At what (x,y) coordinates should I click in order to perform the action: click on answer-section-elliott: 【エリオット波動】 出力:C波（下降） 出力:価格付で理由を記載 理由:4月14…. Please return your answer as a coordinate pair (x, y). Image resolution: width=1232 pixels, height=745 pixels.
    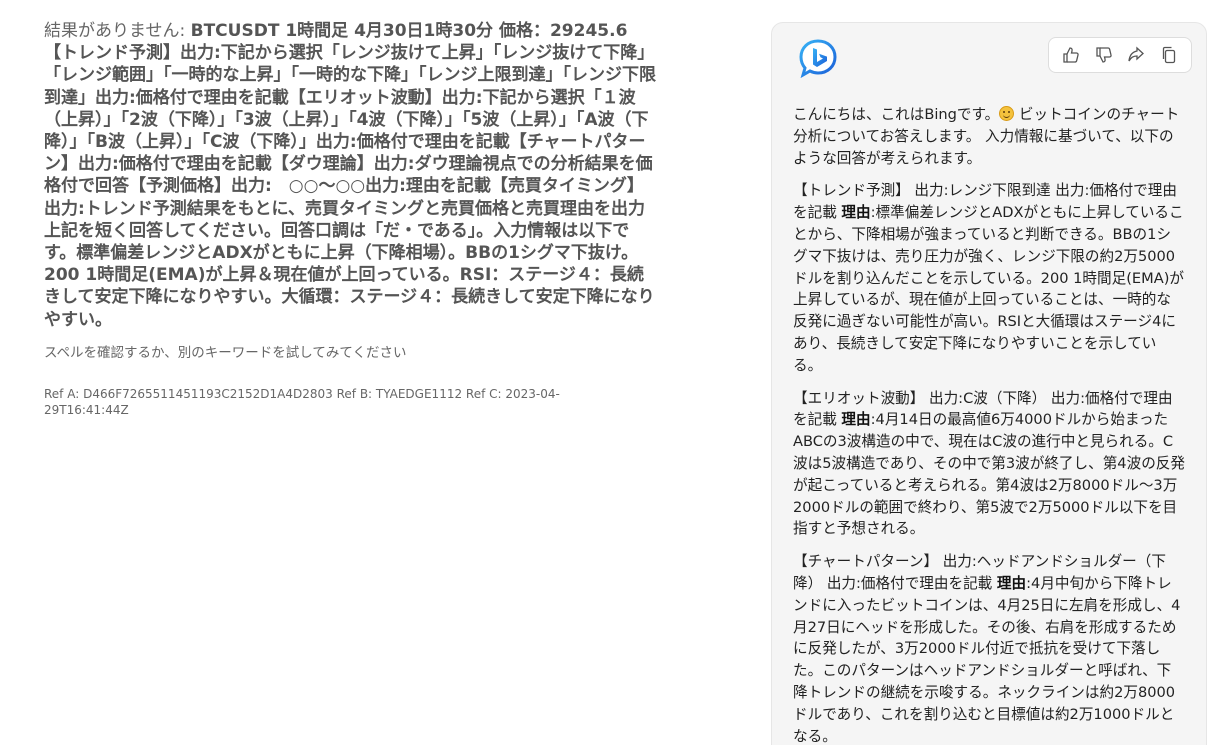
    Looking at the image, I should click on (989, 464).